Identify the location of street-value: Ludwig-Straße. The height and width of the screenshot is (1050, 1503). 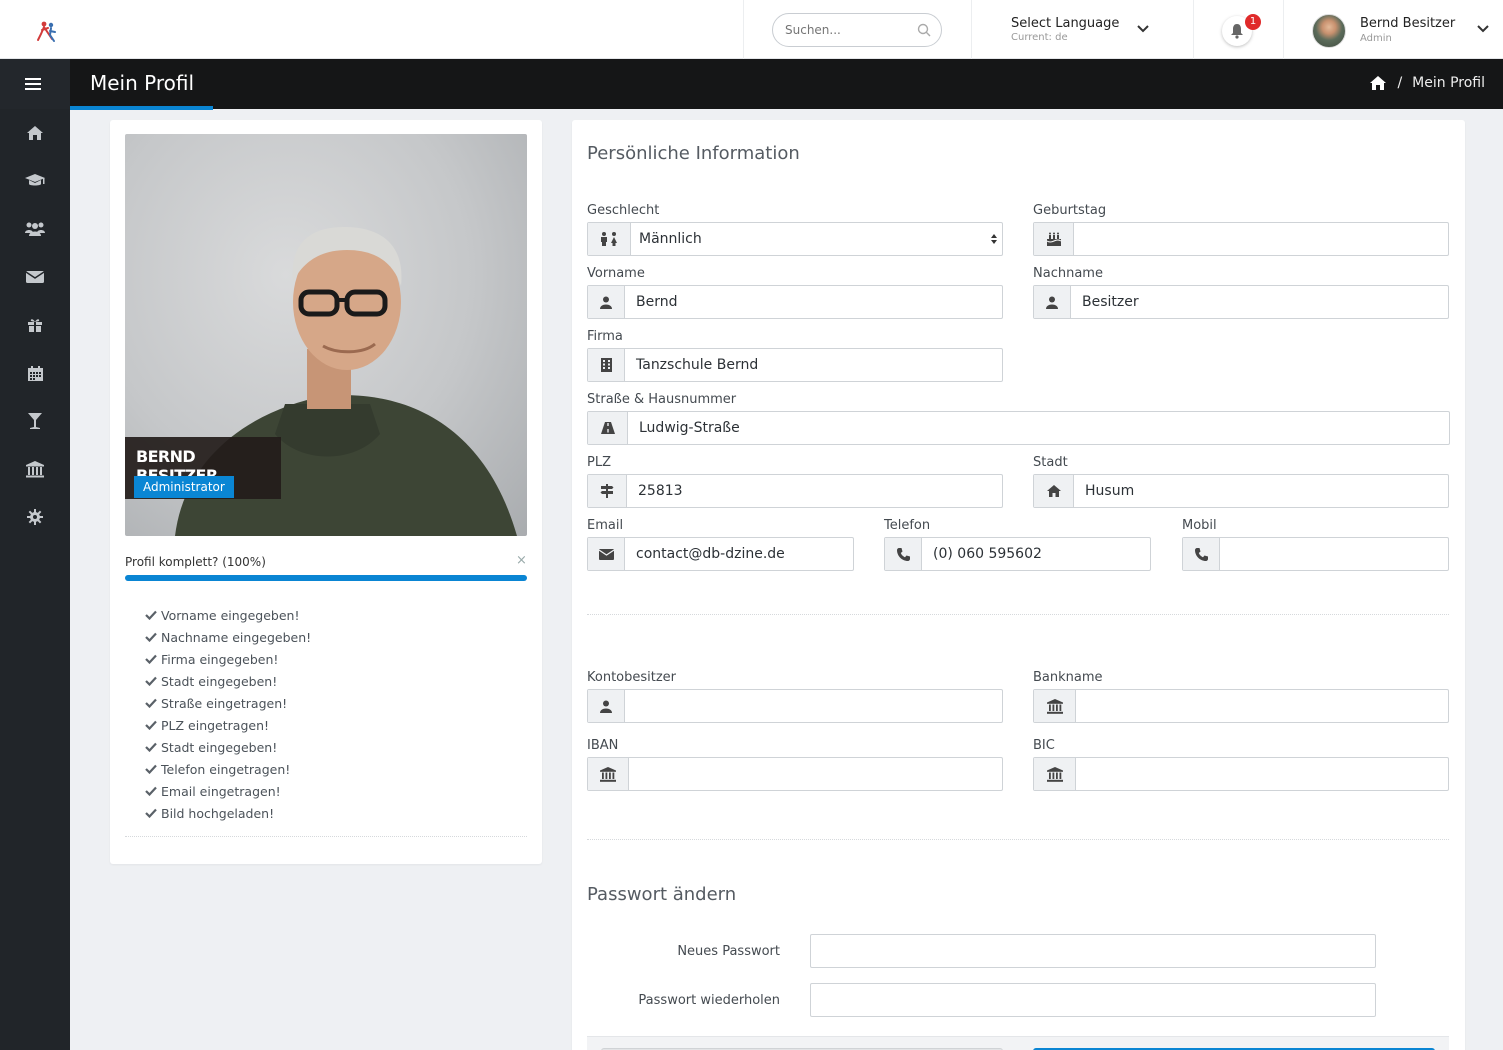
(689, 428).